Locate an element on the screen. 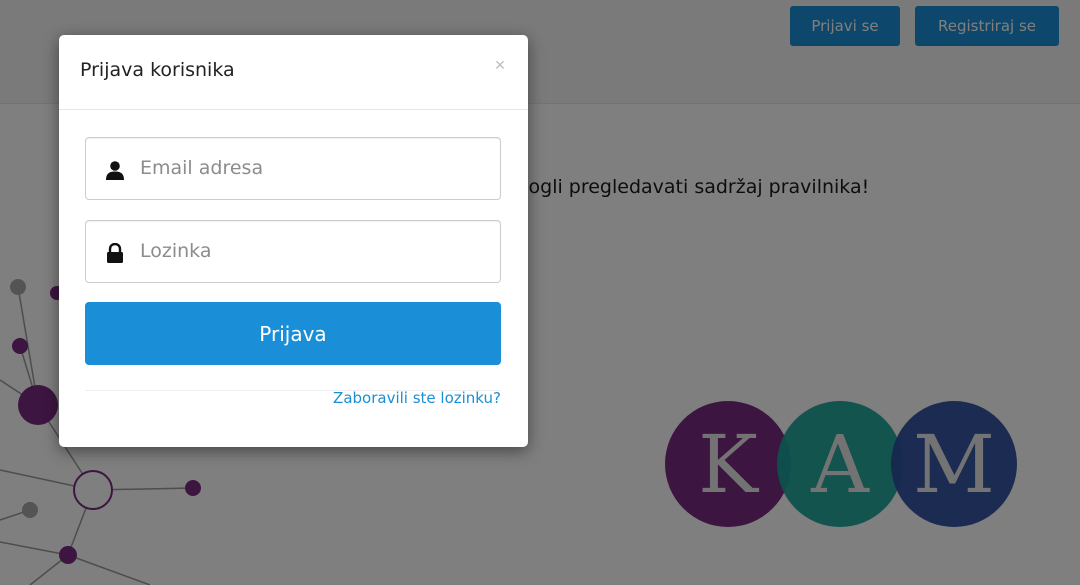 This screenshot has height=585, width=1080. email-input-group is located at coordinates (293, 168).